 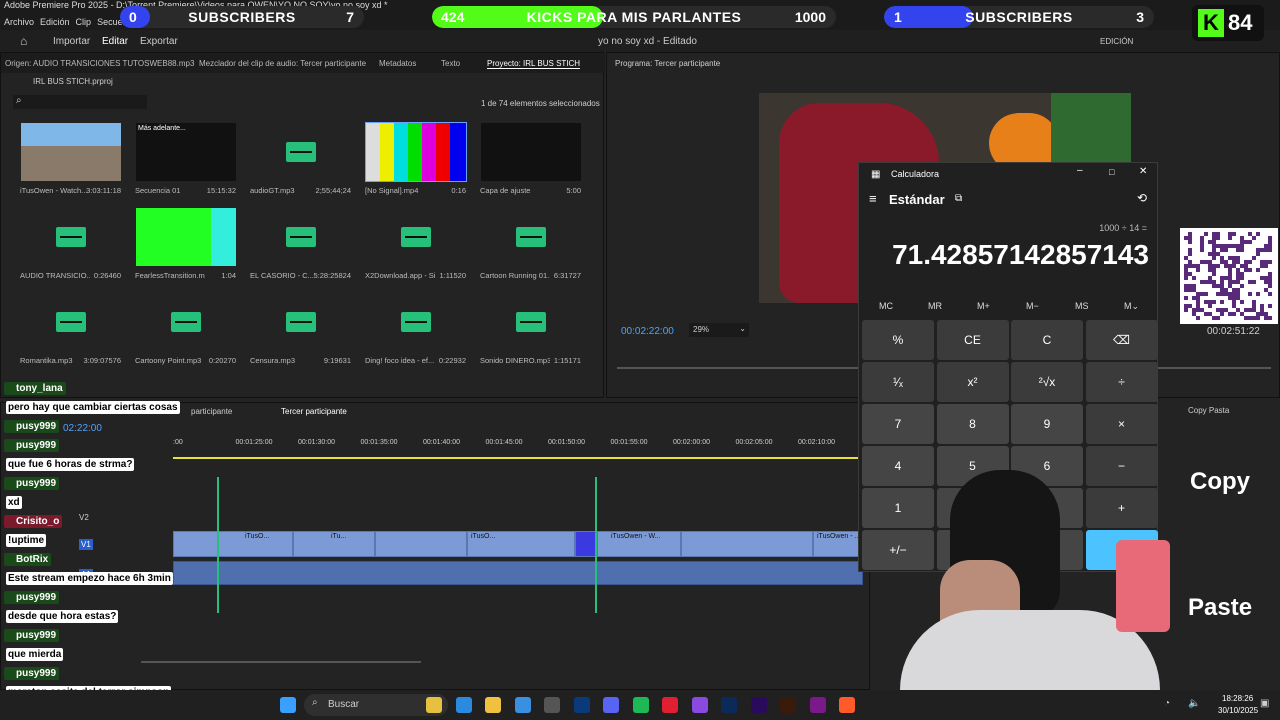 What do you see at coordinates (1080, 170) in the screenshot?
I see `minimize-icon: –` at bounding box center [1080, 170].